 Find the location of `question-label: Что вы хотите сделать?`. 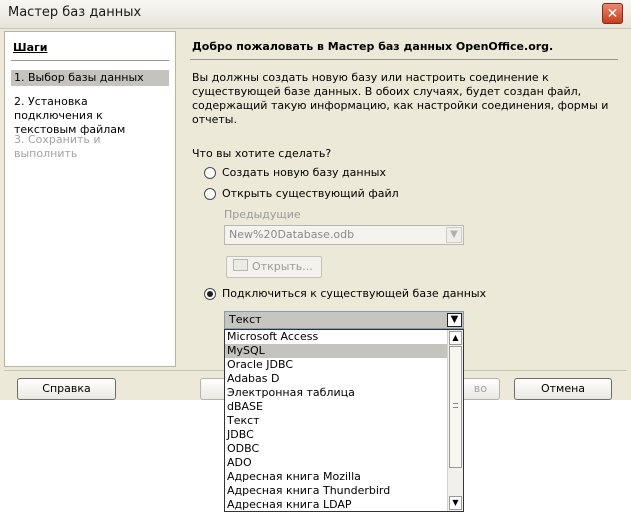

question-label: Что вы хотите сделать? is located at coordinates (262, 153).